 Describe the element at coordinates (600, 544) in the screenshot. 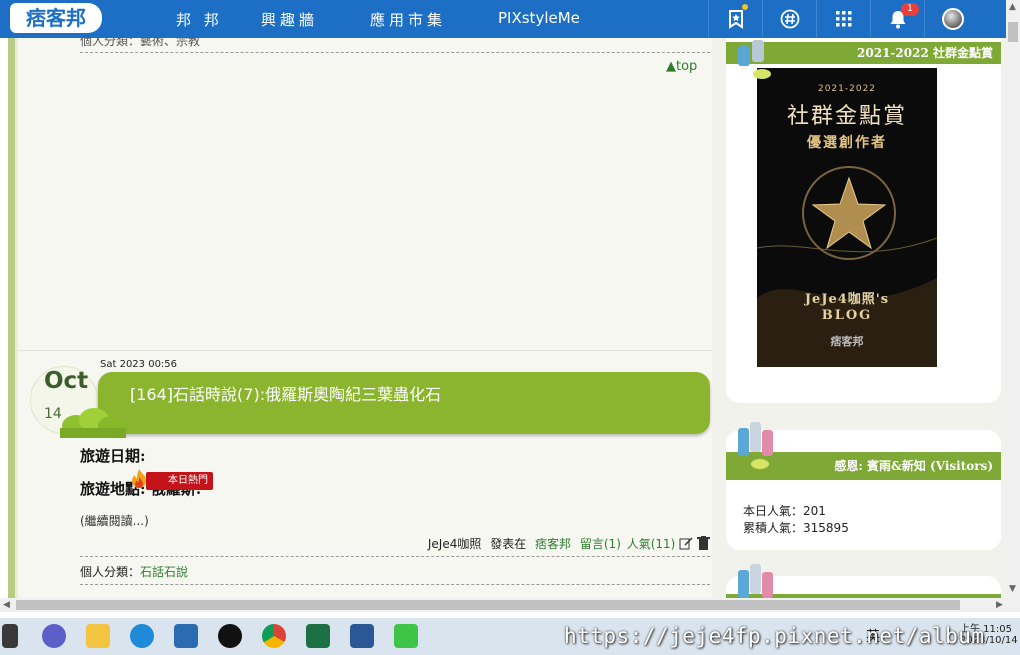

I see `comments-link: 留言(1)` at that location.